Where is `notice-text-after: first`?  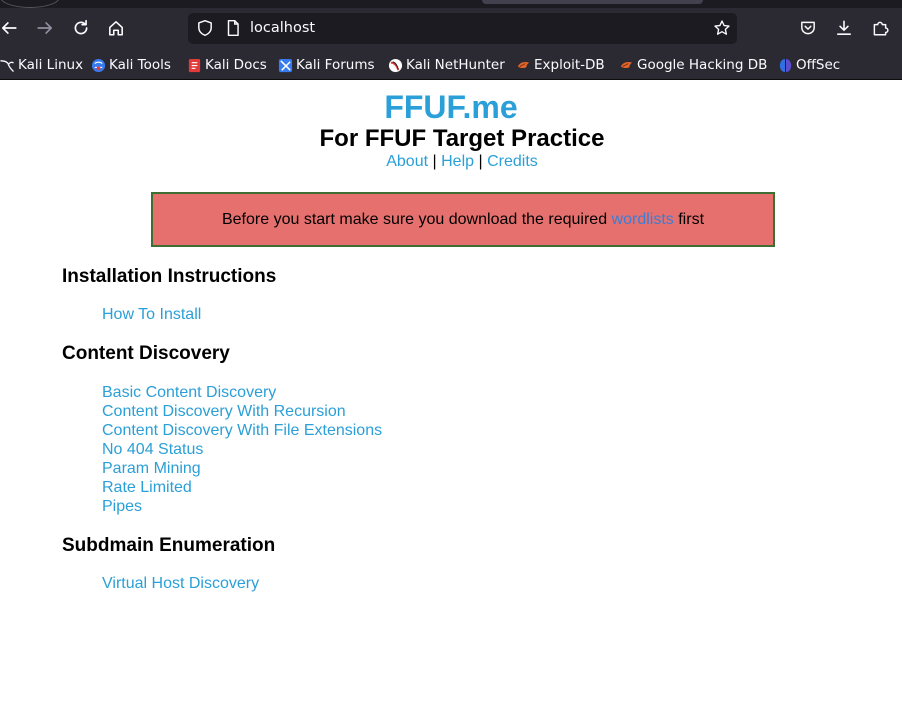 notice-text-after: first is located at coordinates (691, 219).